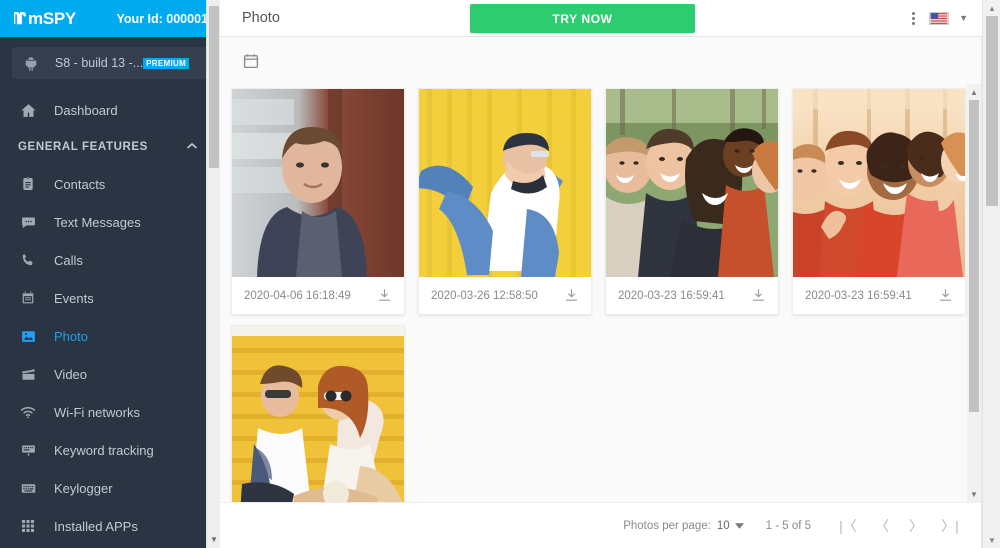 This screenshot has width=1000, height=548. I want to click on sidebar-item-installed-apps: Installed APPs, so click(110, 526).